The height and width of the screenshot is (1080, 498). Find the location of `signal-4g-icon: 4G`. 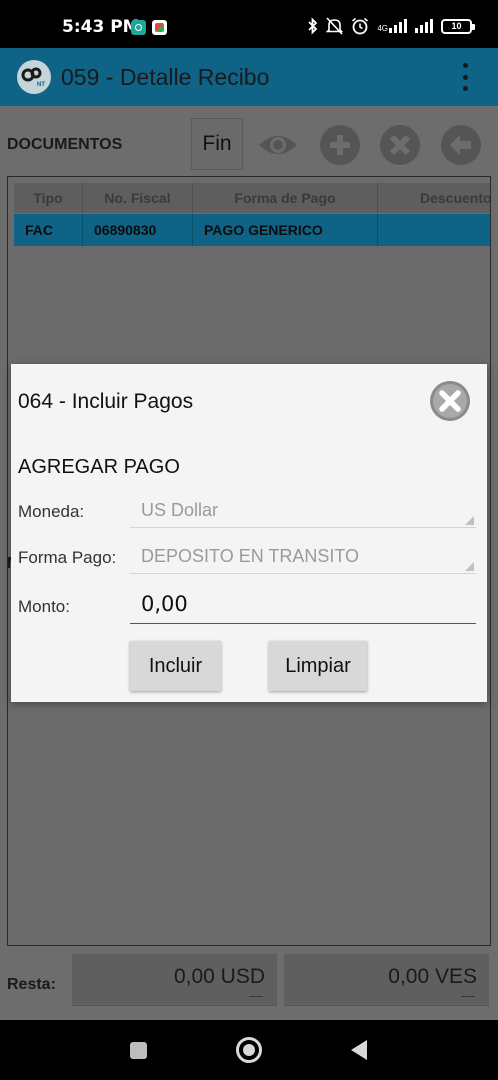

signal-4g-icon: 4G is located at coordinates (392, 26).